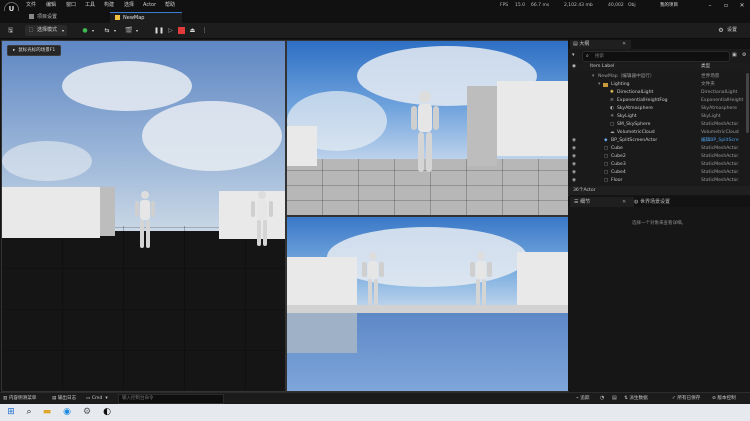 The image size is (750, 421). What do you see at coordinates (67, 398) in the screenshot?
I see `output-log-label: 输出日志` at bounding box center [67, 398].